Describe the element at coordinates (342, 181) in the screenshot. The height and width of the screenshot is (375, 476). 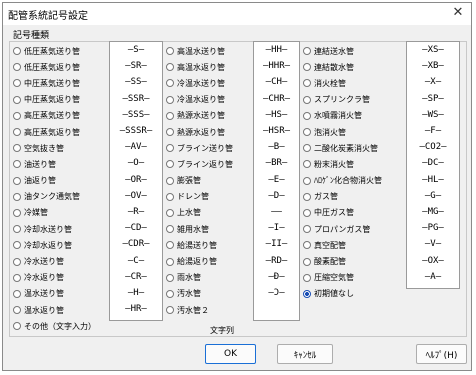
I see `radio-option: ﾊﾛｹﾞﾝ化合物消火管` at that location.